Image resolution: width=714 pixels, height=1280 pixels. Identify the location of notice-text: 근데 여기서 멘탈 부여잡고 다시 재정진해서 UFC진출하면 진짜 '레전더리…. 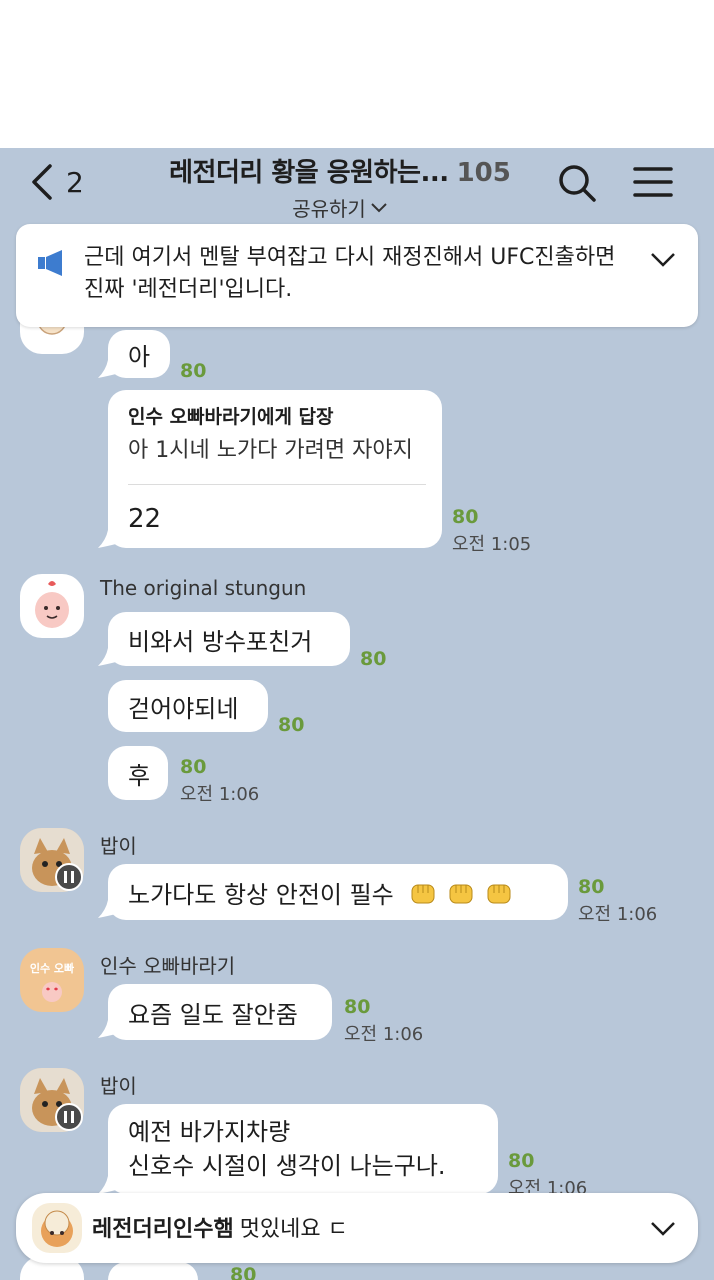
(350, 273).